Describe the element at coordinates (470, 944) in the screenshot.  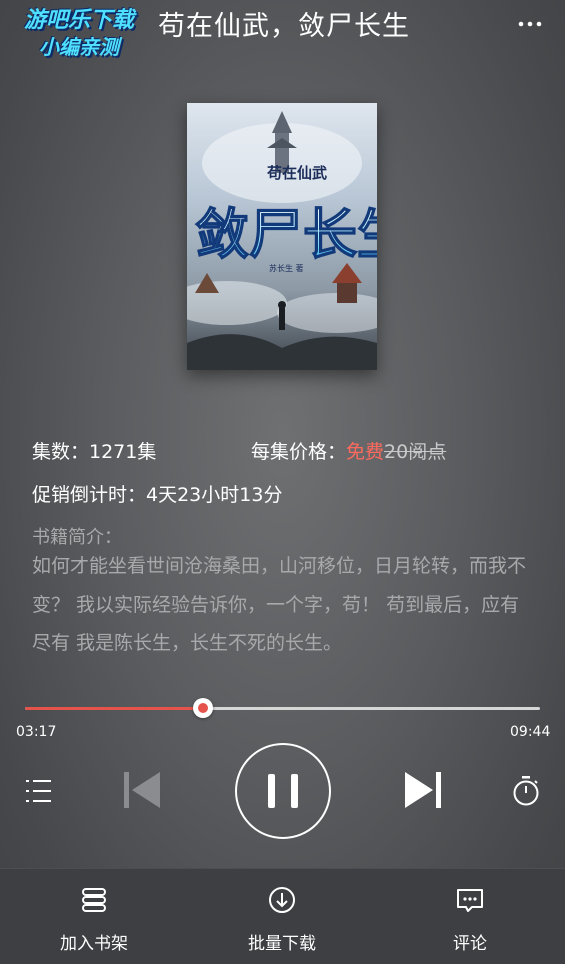
I see `comment-label: 评论` at that location.